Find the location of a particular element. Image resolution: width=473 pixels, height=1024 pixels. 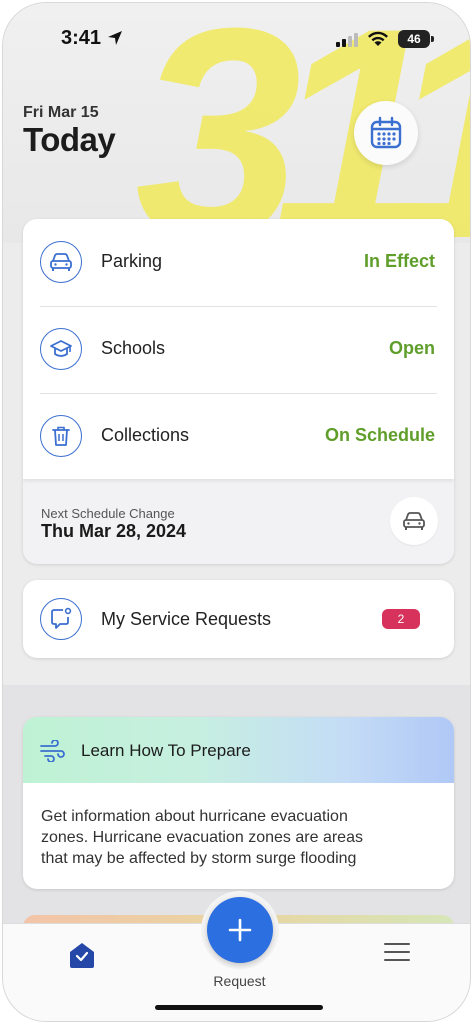

next-schedule-car-button is located at coordinates (414, 521).